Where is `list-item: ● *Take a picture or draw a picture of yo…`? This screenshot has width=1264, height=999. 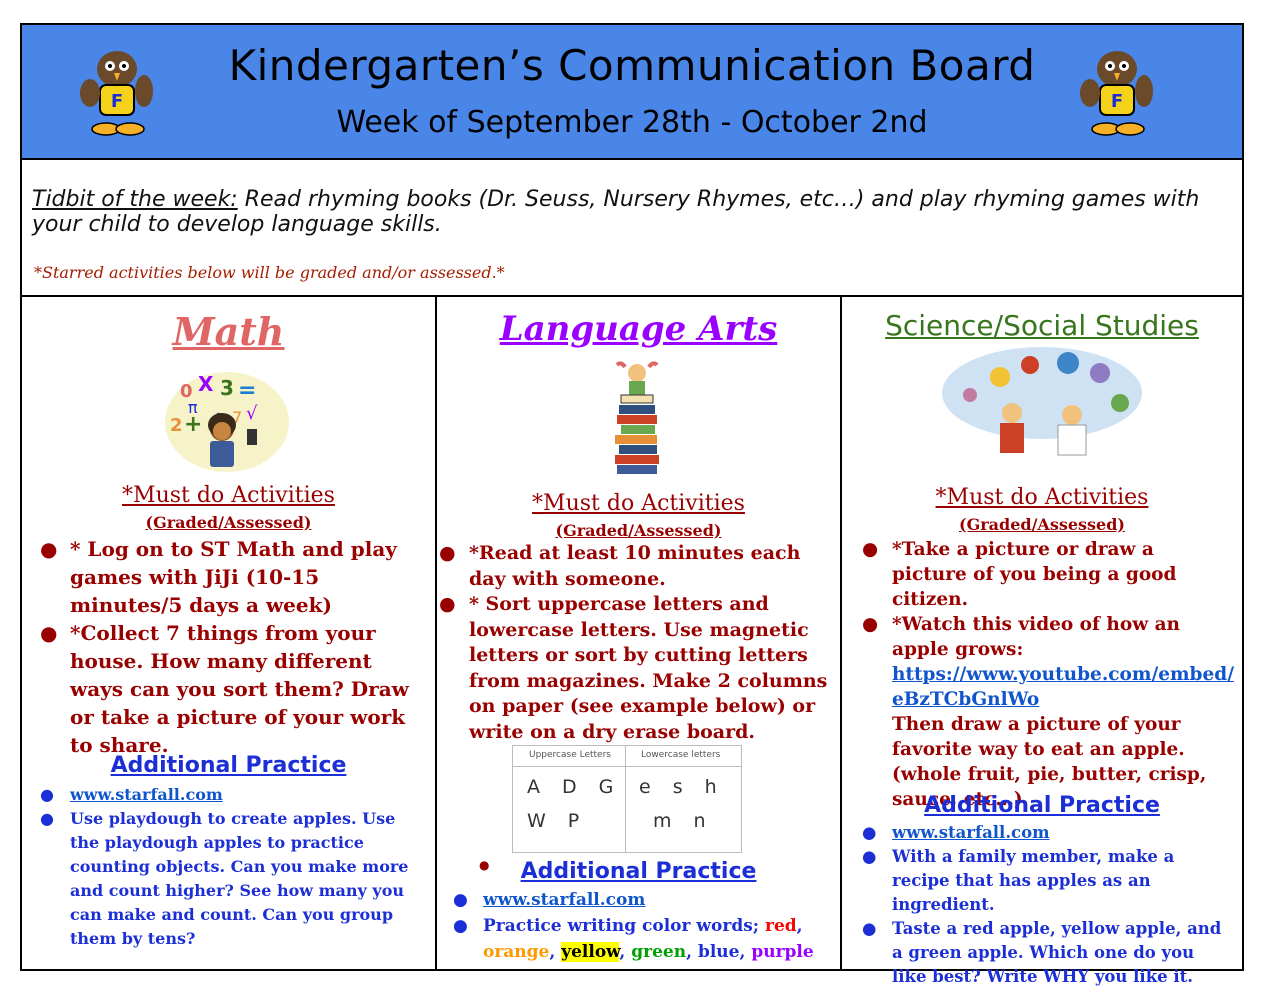 list-item: ● *Take a picture or draw a picture of yo… is located at coordinates (1019, 574).